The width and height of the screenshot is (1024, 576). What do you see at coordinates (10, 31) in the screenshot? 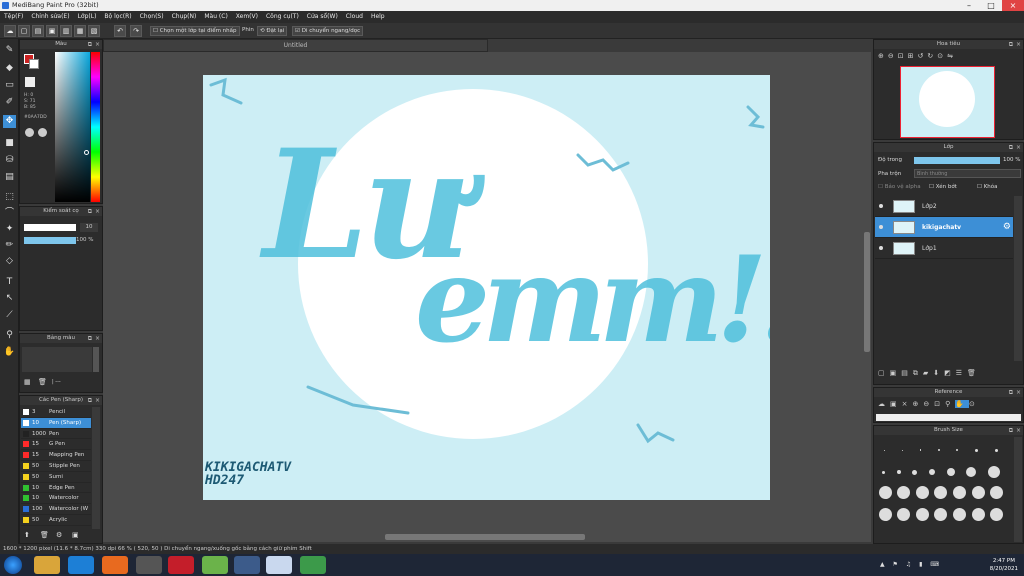
I see `cloud-icon: ☁` at bounding box center [10, 31].